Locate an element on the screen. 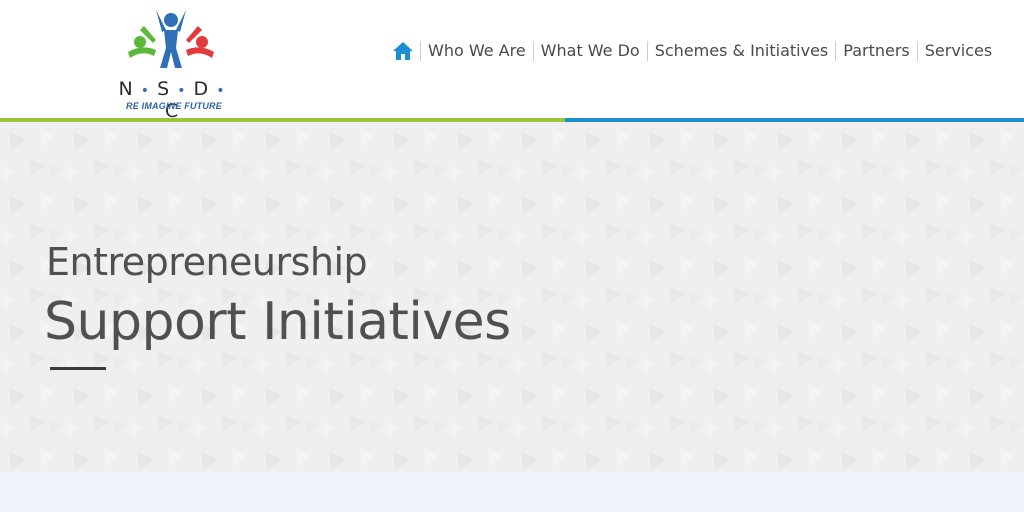 This screenshot has height=512, width=1024. nsdc-logo: N • S • D • C RE IMAGINE FUTURE is located at coordinates (171, 64).